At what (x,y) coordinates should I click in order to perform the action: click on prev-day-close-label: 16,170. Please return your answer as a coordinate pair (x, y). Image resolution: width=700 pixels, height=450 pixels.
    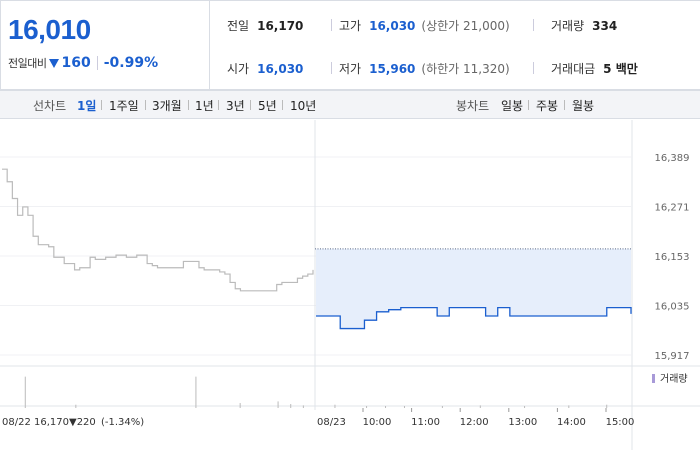
    Looking at the image, I should click on (51, 422).